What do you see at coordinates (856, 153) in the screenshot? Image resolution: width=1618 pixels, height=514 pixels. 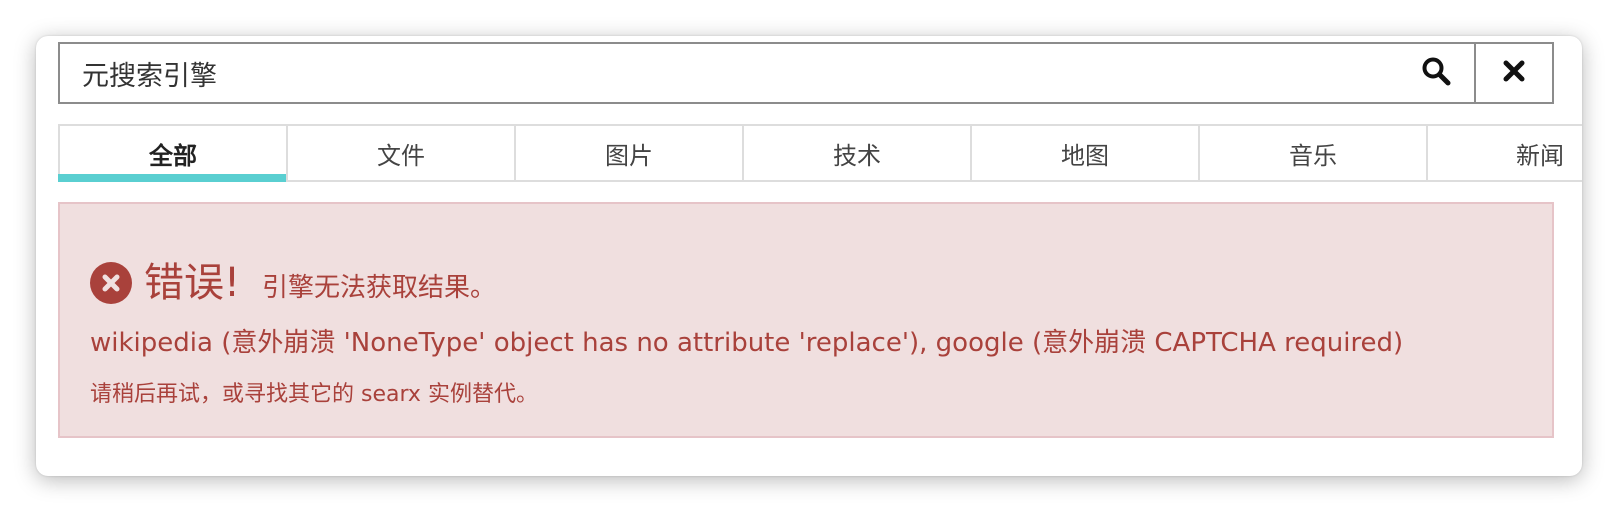 I see `tab-it: 技术` at bounding box center [856, 153].